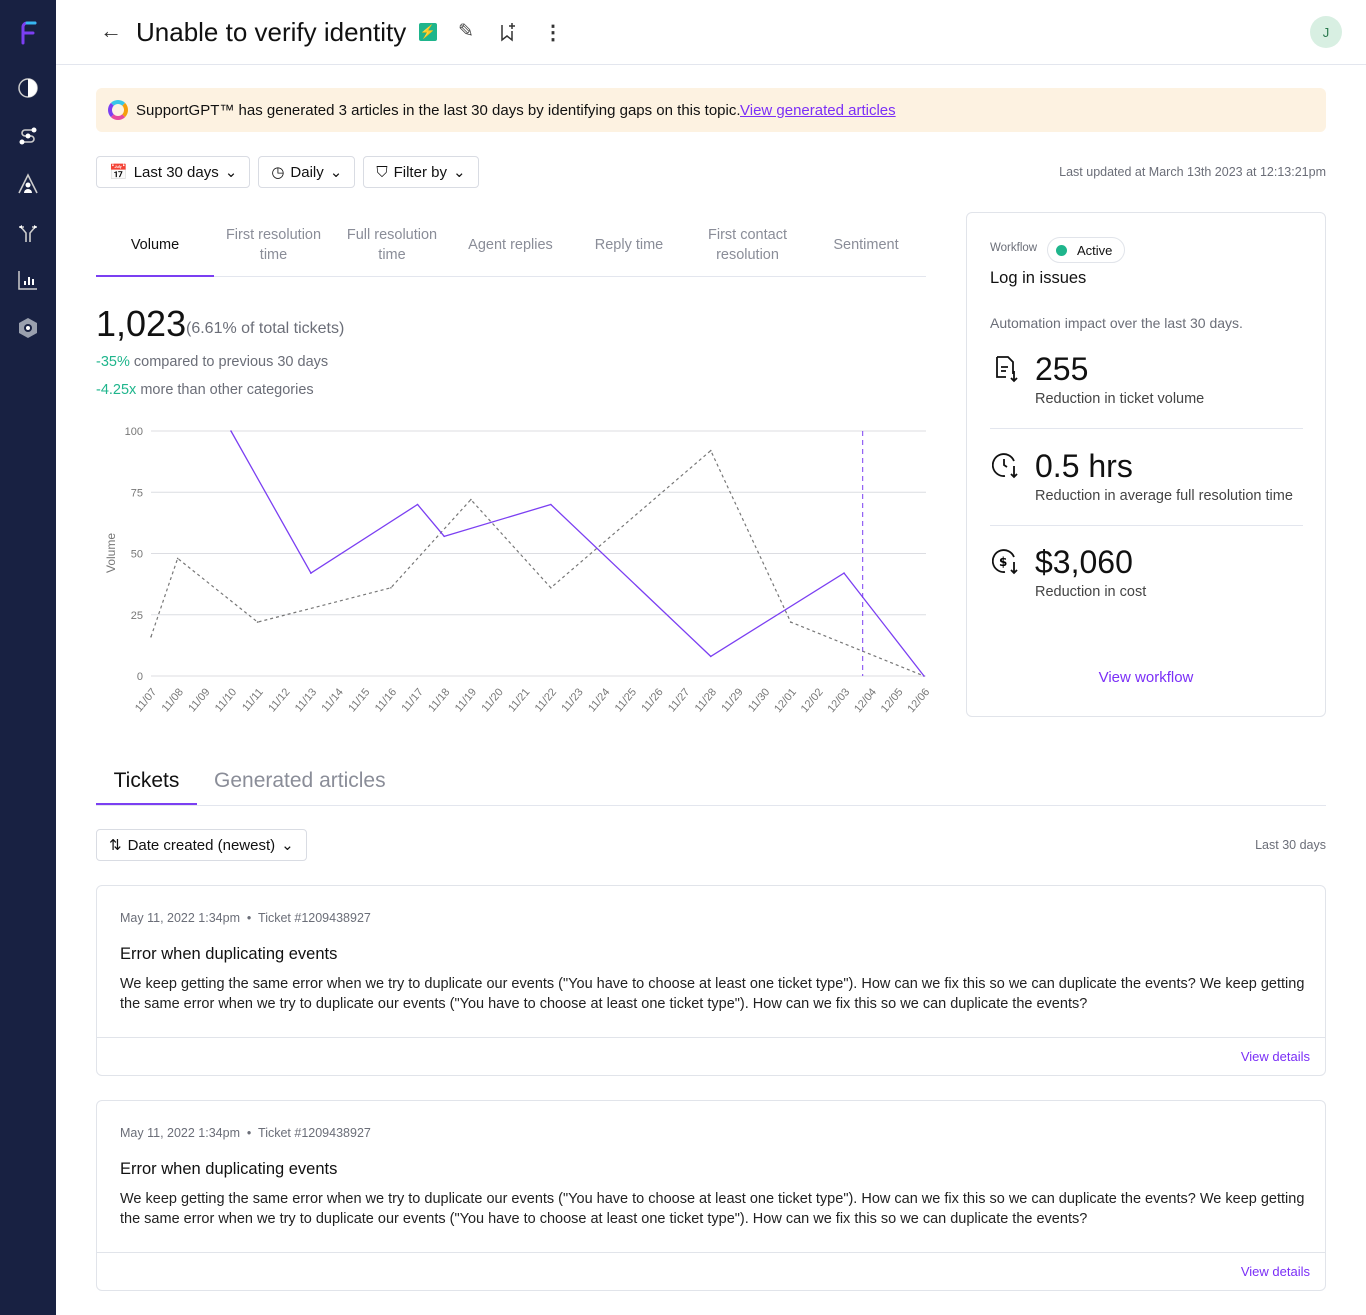  What do you see at coordinates (511, 276) in the screenshot?
I see `tabs-divider` at bounding box center [511, 276].